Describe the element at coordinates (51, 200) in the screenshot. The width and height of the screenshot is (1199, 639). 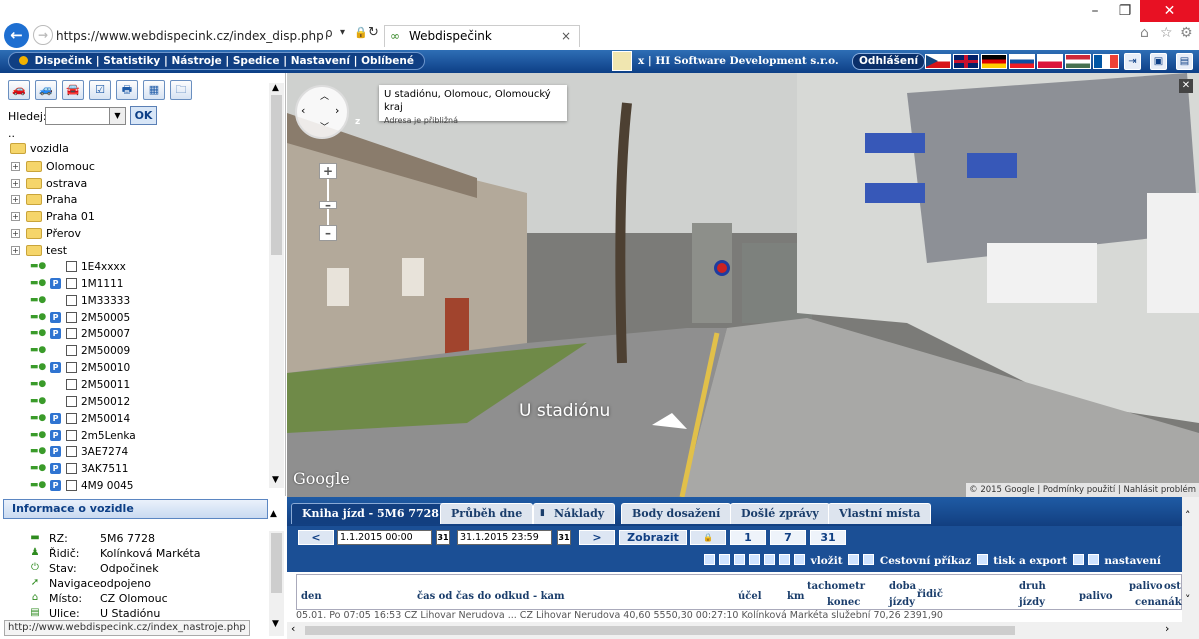
I see `tree-folder: Praha` at that location.